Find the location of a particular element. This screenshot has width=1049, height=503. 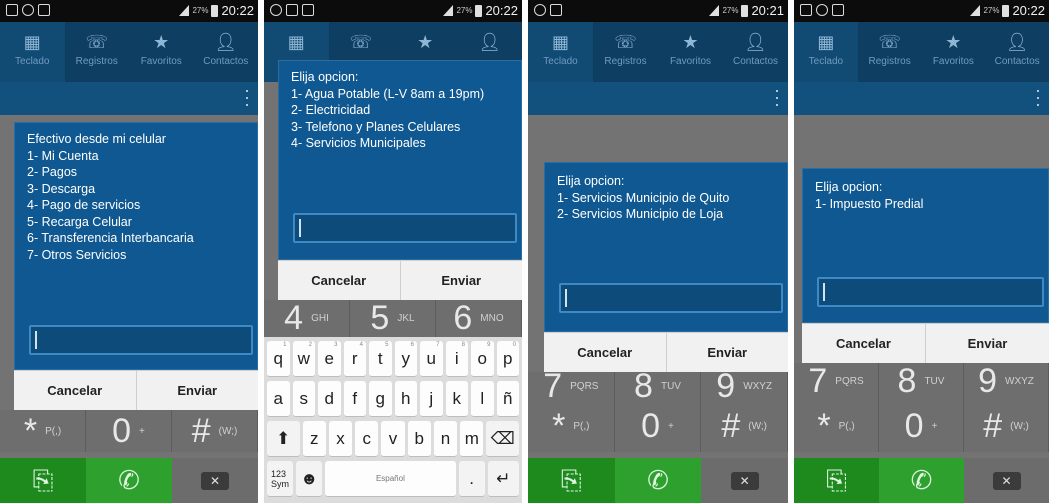

dialpad-grid-icon: ▦ is located at coordinates (296, 42).